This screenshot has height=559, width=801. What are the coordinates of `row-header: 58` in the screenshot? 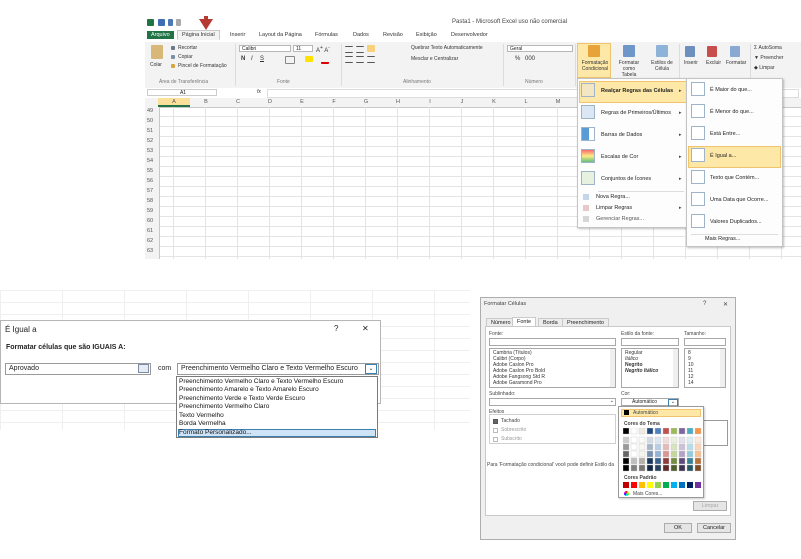 It's located at (150, 201).